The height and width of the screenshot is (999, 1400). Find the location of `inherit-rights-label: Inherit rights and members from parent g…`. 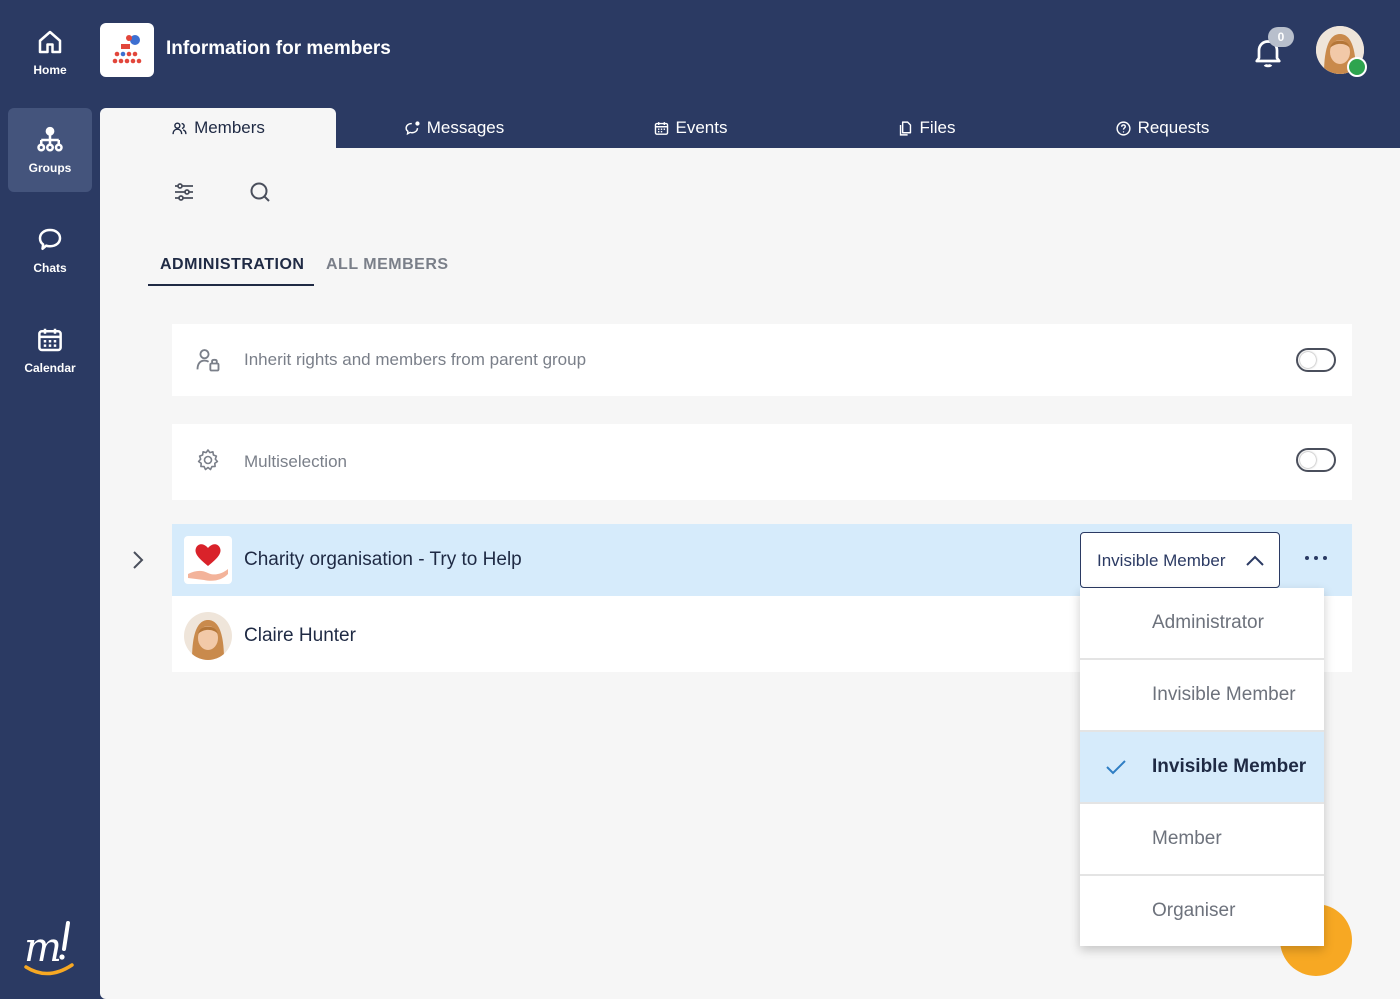

inherit-rights-label: Inherit rights and members from parent g… is located at coordinates (415, 359).